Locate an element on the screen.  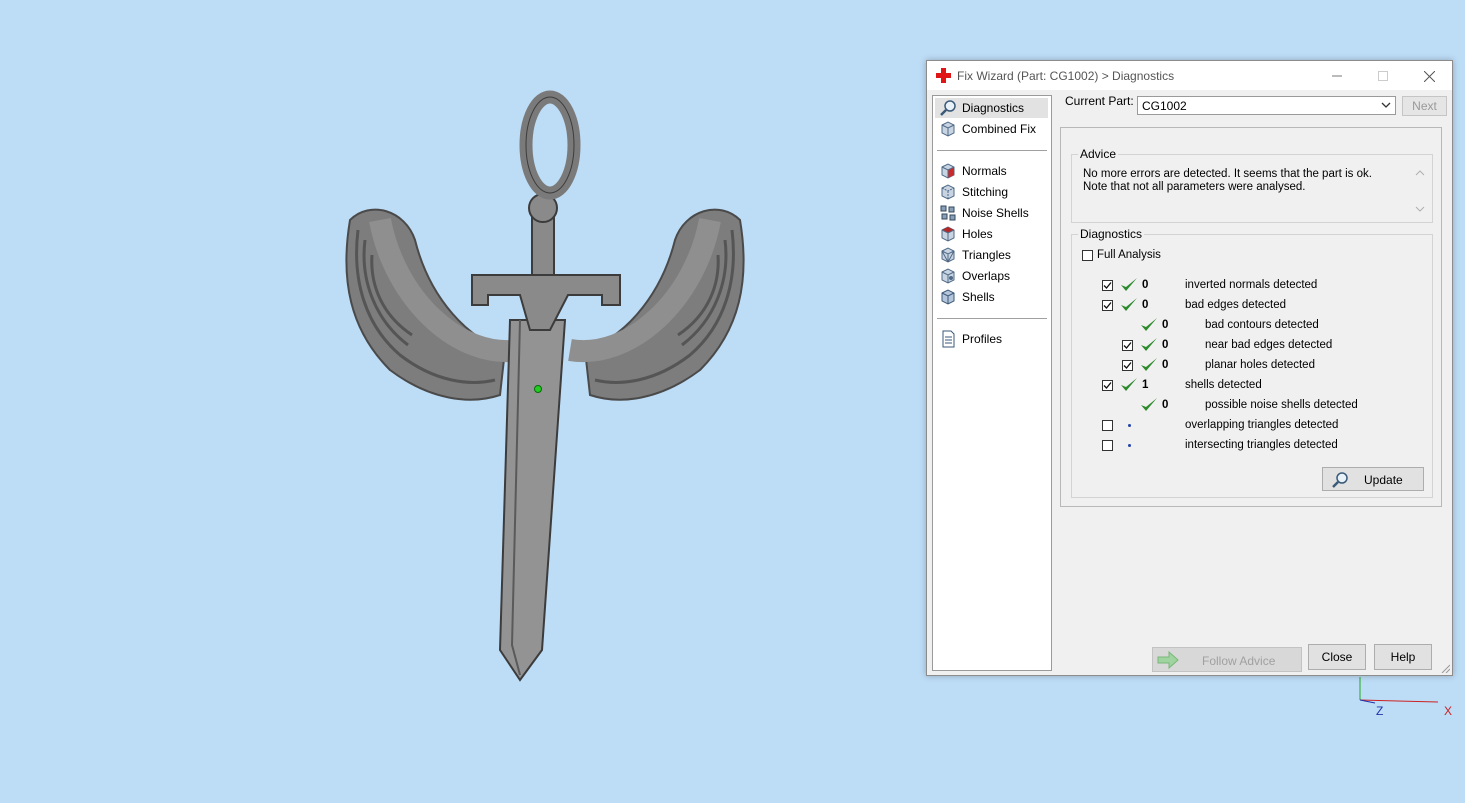
next-button: Next is located at coordinates (1424, 106).